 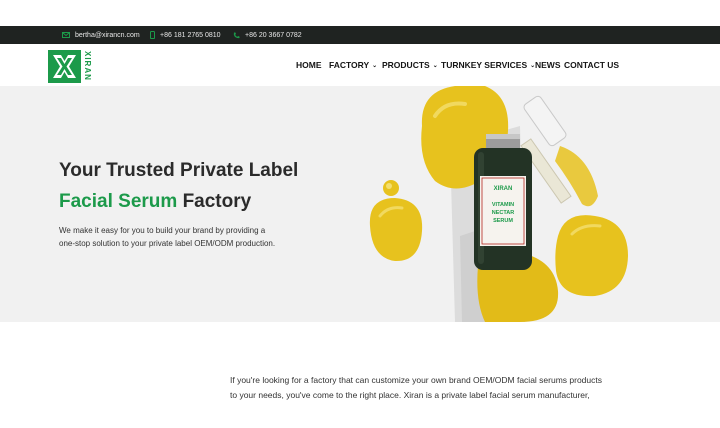 What do you see at coordinates (503, 189) in the screenshot?
I see `bottle-brand-text: XIRAN` at bounding box center [503, 189].